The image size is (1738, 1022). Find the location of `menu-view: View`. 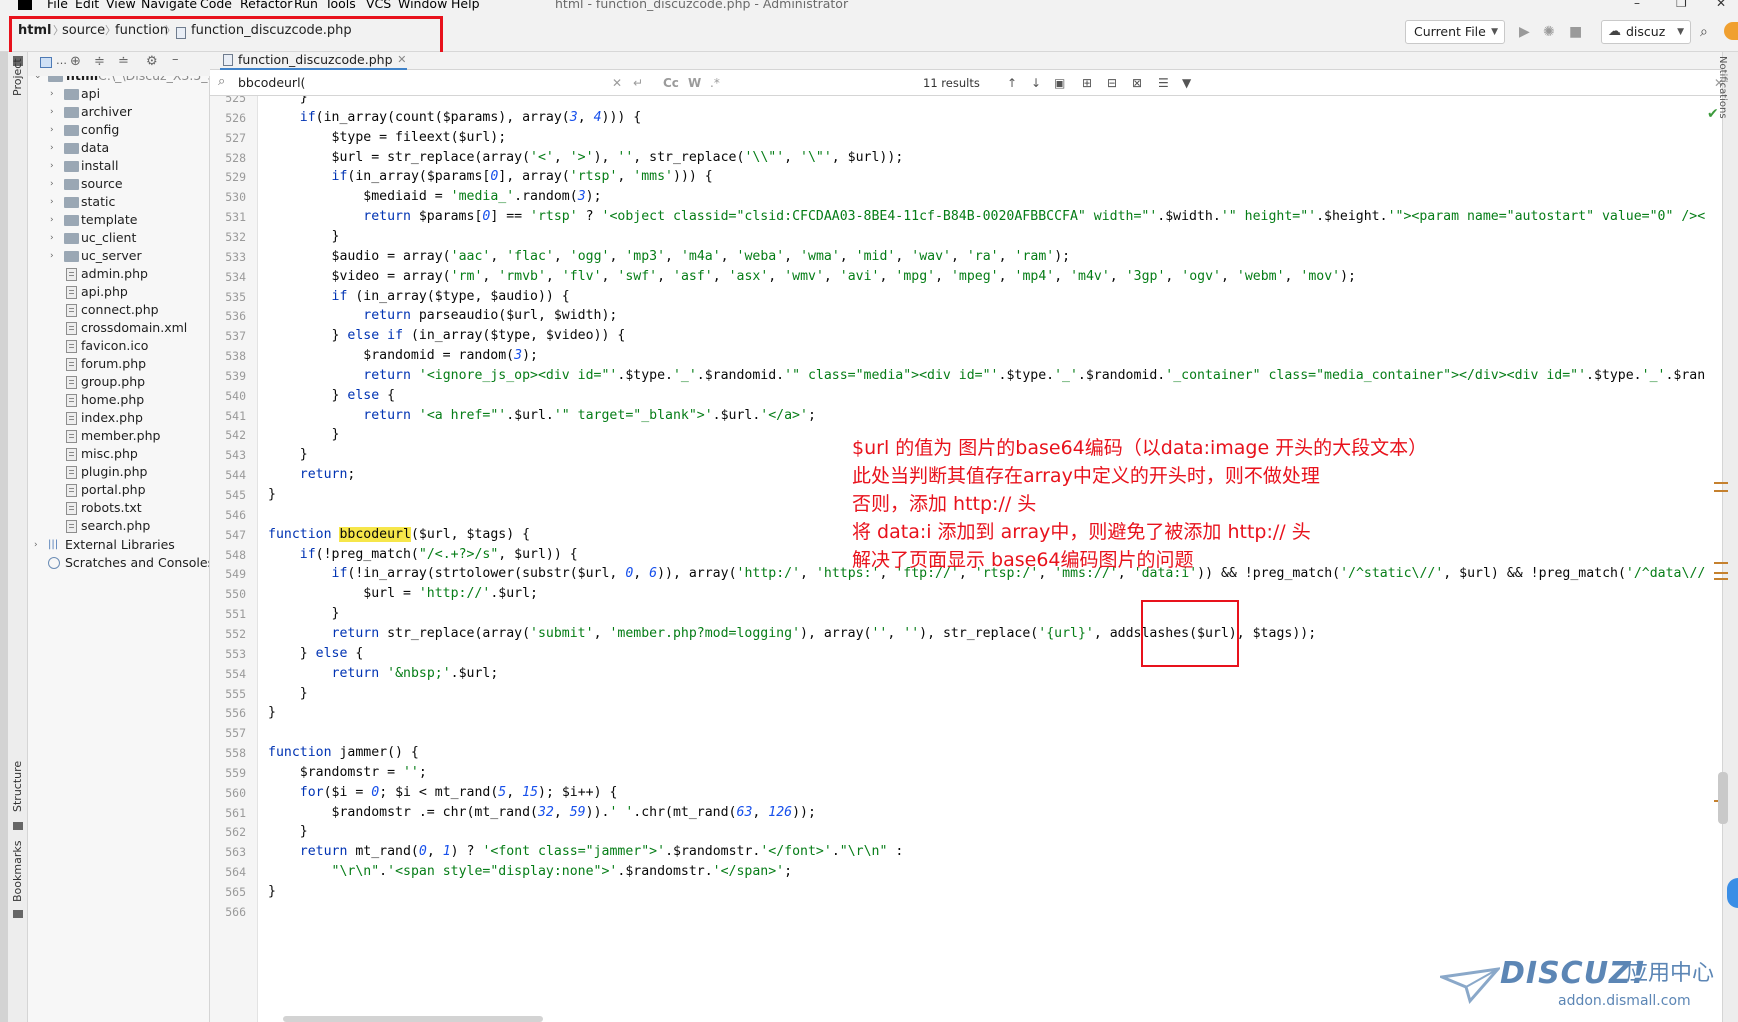

menu-view: View is located at coordinates (121, 6).